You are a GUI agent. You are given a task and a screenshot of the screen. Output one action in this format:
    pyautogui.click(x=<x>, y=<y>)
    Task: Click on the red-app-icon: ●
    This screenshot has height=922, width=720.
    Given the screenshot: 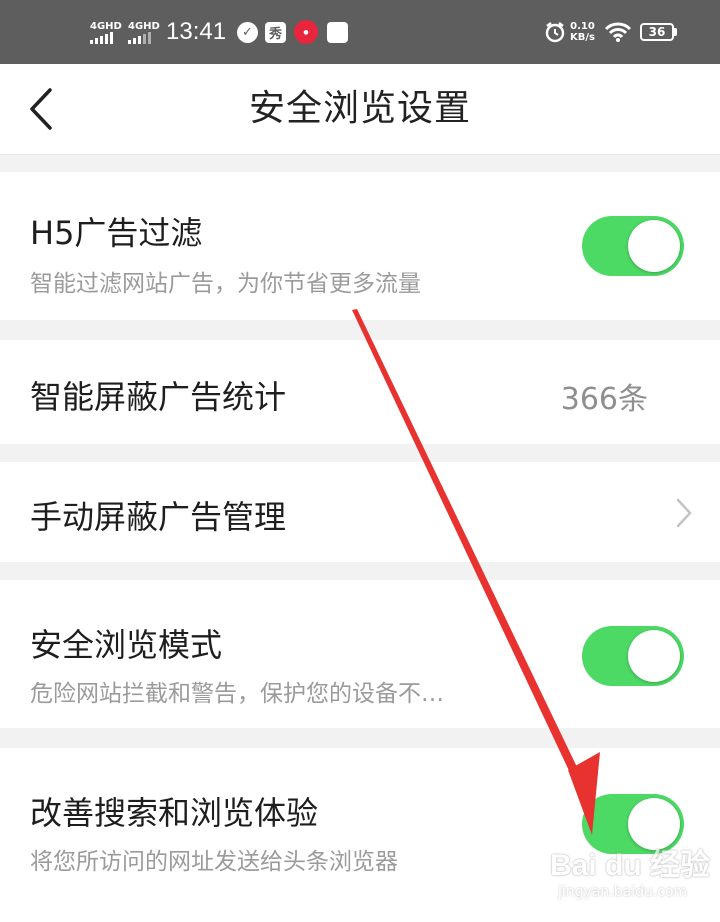 What is the action you would take?
    pyautogui.click(x=306, y=32)
    